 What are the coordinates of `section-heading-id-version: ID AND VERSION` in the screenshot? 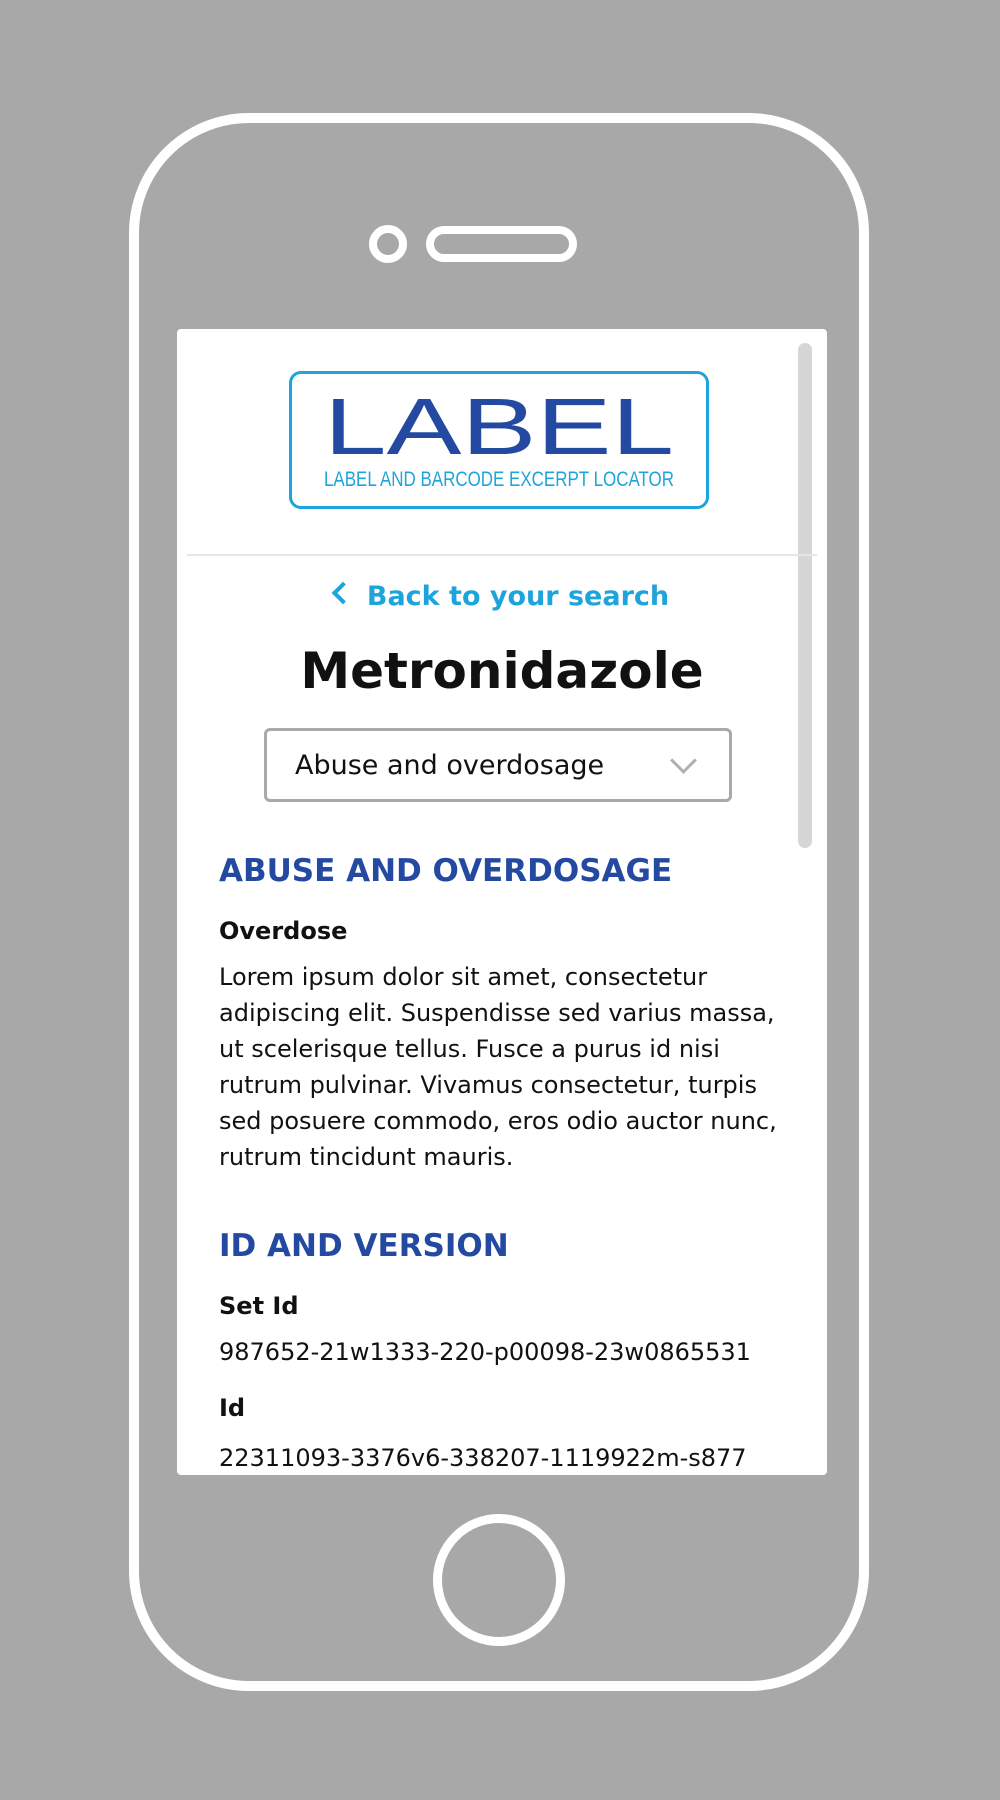 It's located at (364, 1246).